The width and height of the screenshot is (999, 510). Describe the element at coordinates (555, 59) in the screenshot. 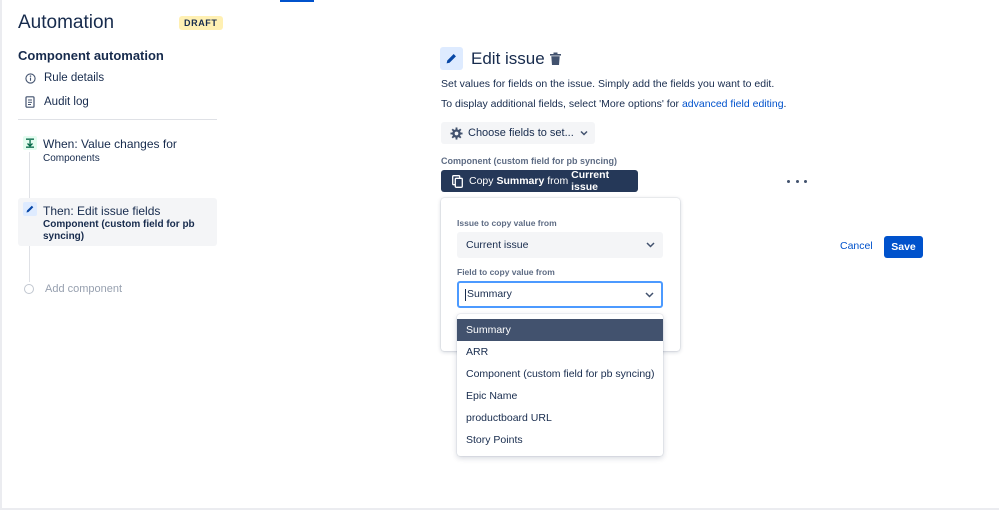

I see `trash-icon` at that location.